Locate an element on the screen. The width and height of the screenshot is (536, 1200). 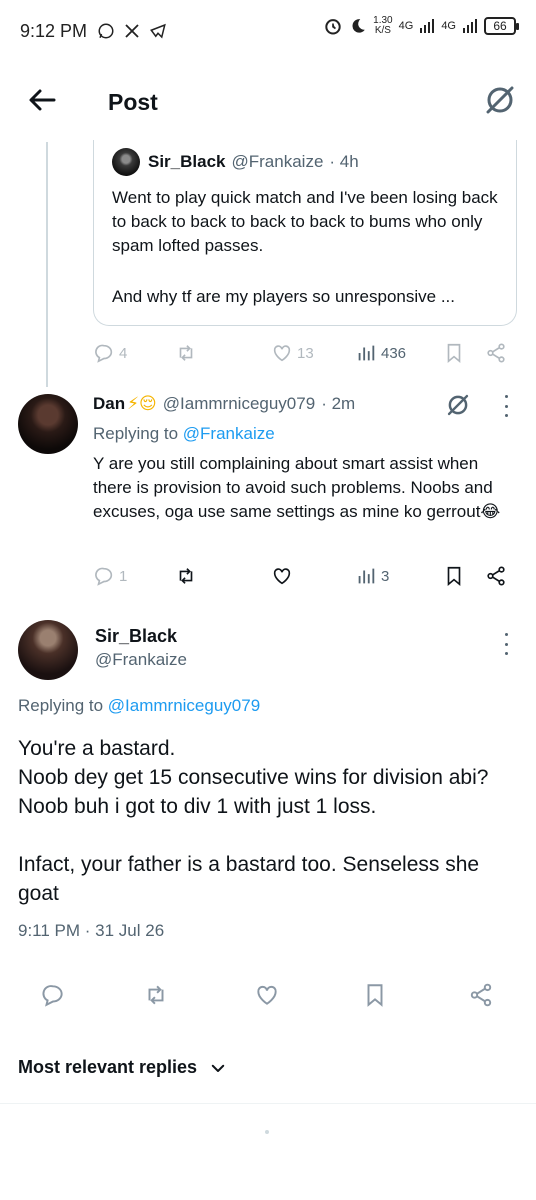
views-button: 3 is located at coordinates (372, 576).